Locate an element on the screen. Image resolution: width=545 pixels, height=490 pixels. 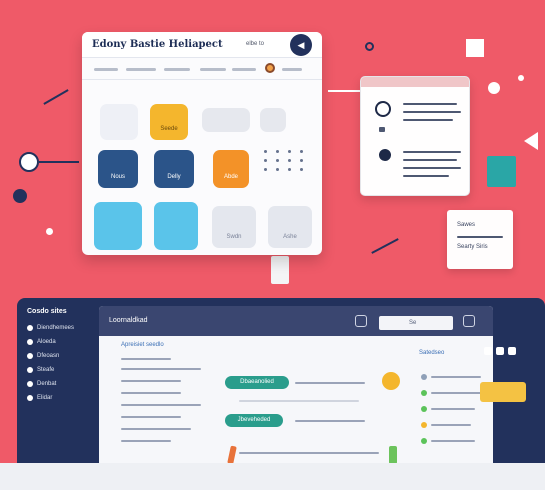
teal-block is located at coordinates (501, 171).